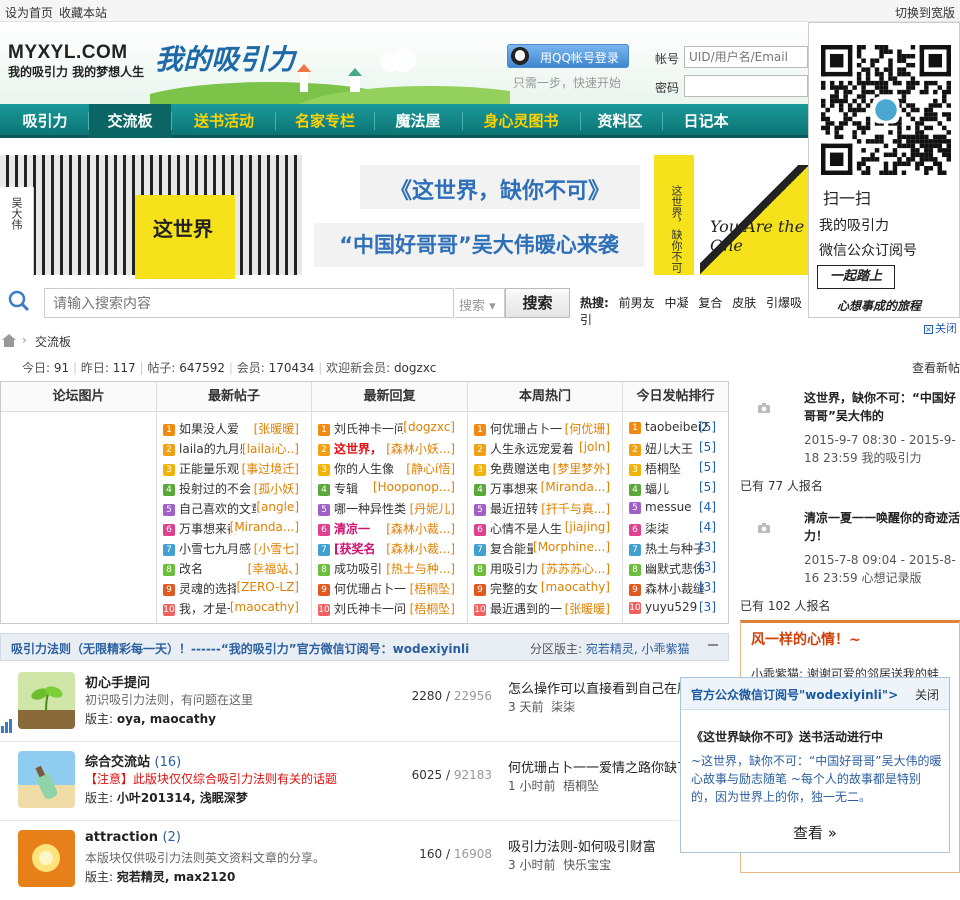 The width and height of the screenshot is (960, 900). I want to click on ranking-user: yuyu529, so click(671, 607).